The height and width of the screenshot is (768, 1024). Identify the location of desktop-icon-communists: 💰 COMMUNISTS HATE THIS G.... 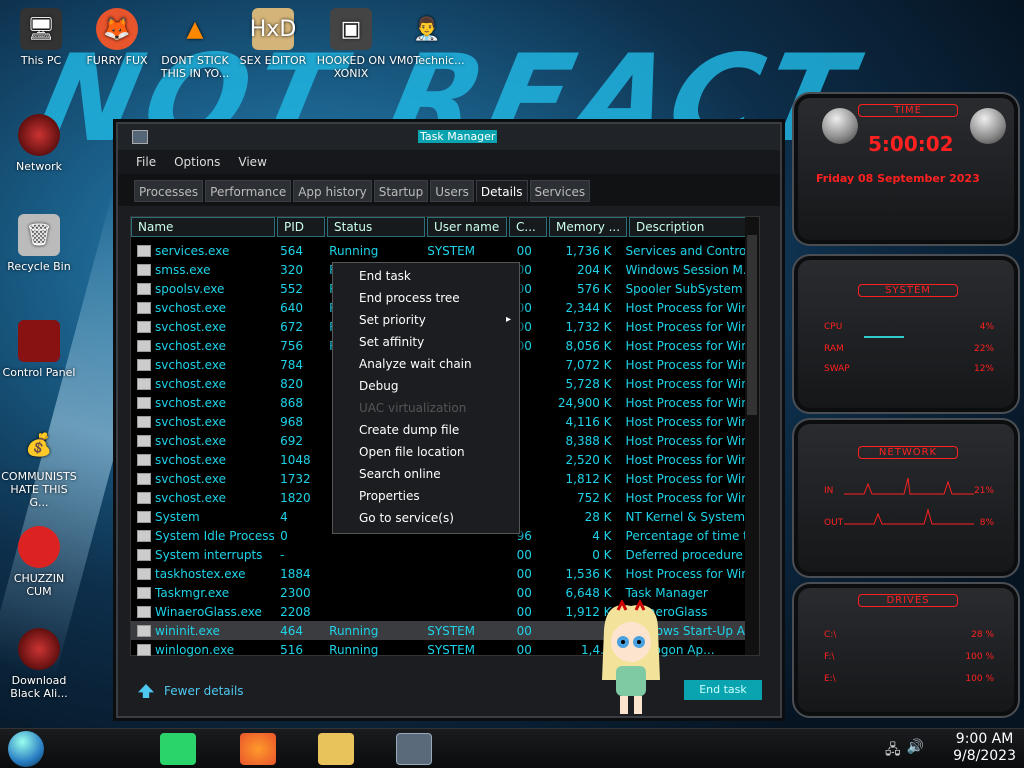
(39, 467).